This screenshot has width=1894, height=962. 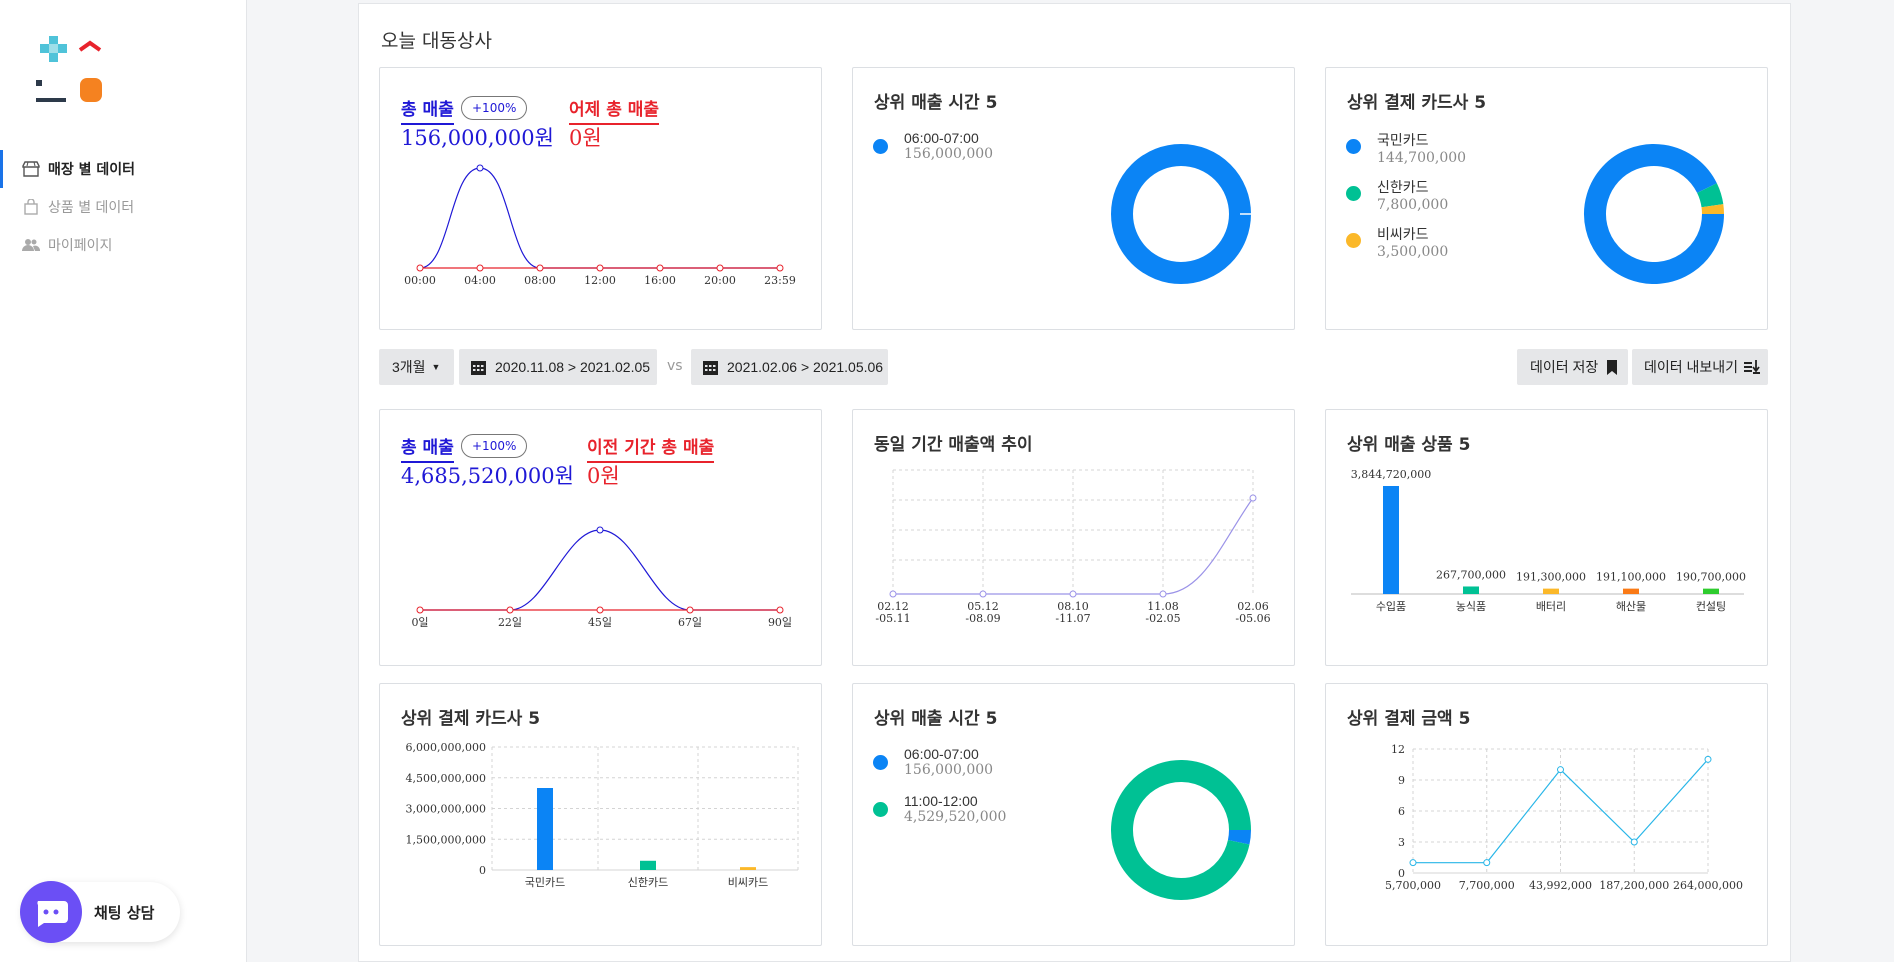 What do you see at coordinates (74, 72) in the screenshot?
I see `app-logo` at bounding box center [74, 72].